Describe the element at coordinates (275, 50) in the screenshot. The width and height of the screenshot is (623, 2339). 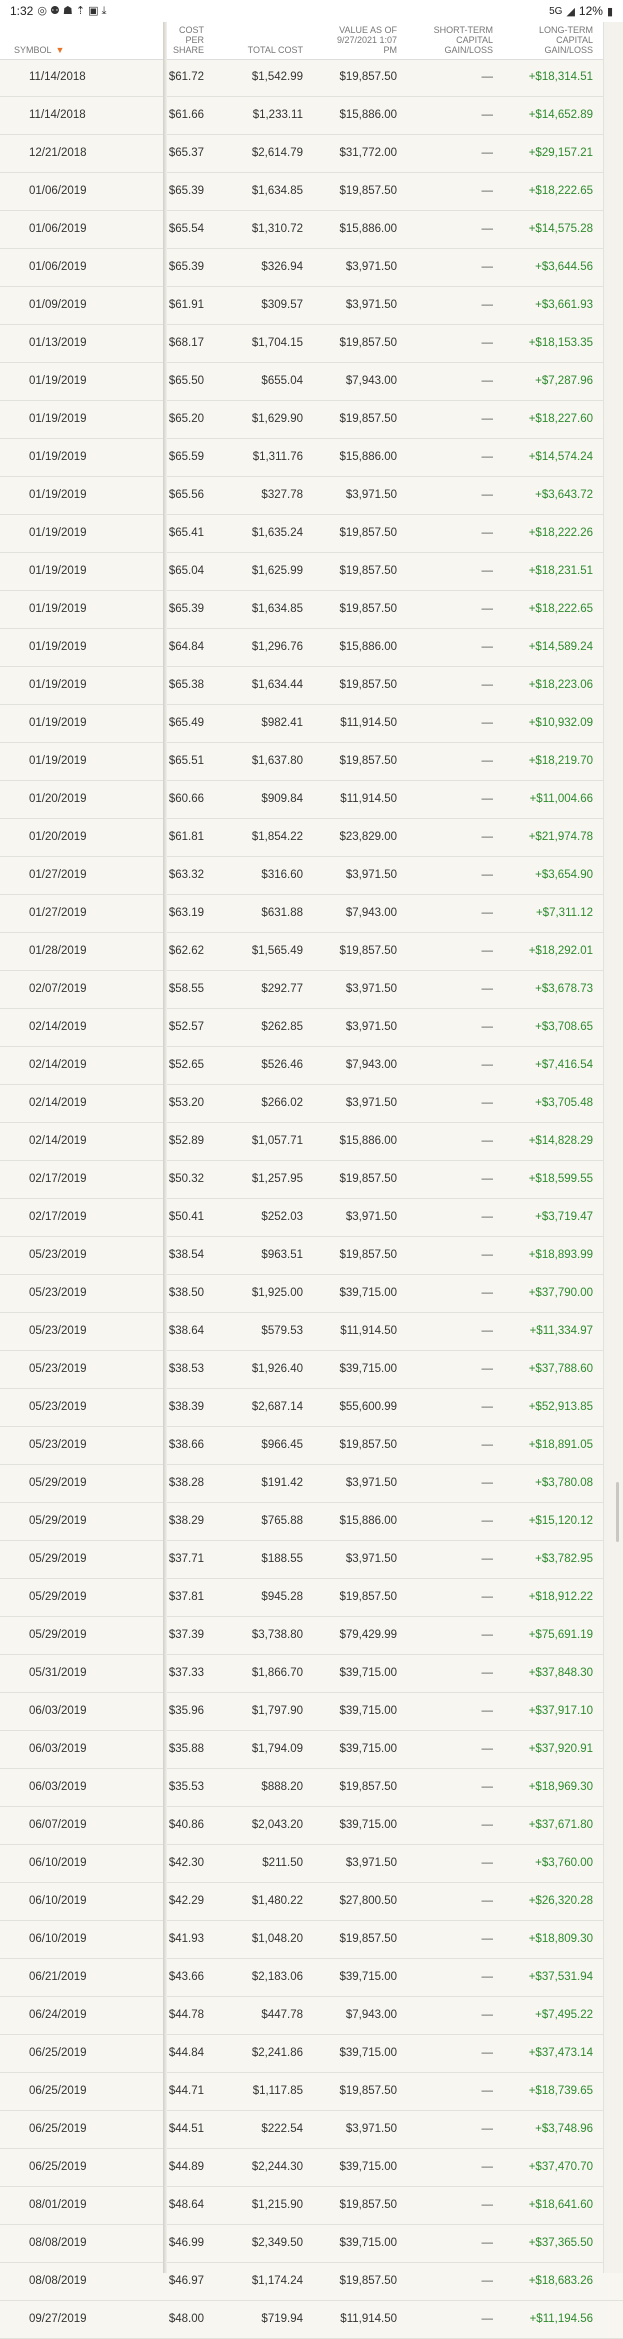
I see `header-total-cost: TOTAL COST` at that location.